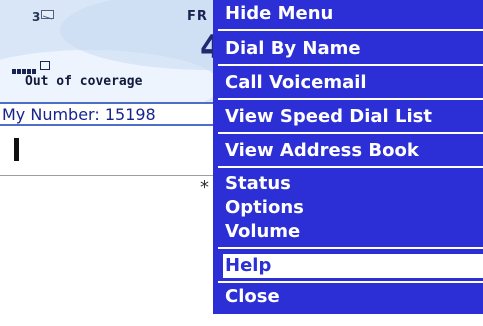  Describe the element at coordinates (197, 16) in the screenshot. I see `day-label: FR` at that location.